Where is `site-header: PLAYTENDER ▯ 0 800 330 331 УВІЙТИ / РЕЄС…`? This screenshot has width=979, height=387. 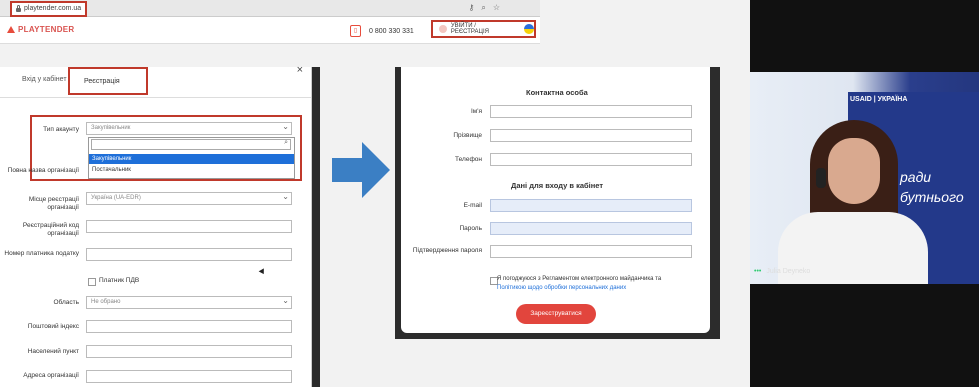
site-header: PLAYTENDER ▯ 0 800 330 331 УВІЙТИ / РЕЄС… is located at coordinates (270, 30).